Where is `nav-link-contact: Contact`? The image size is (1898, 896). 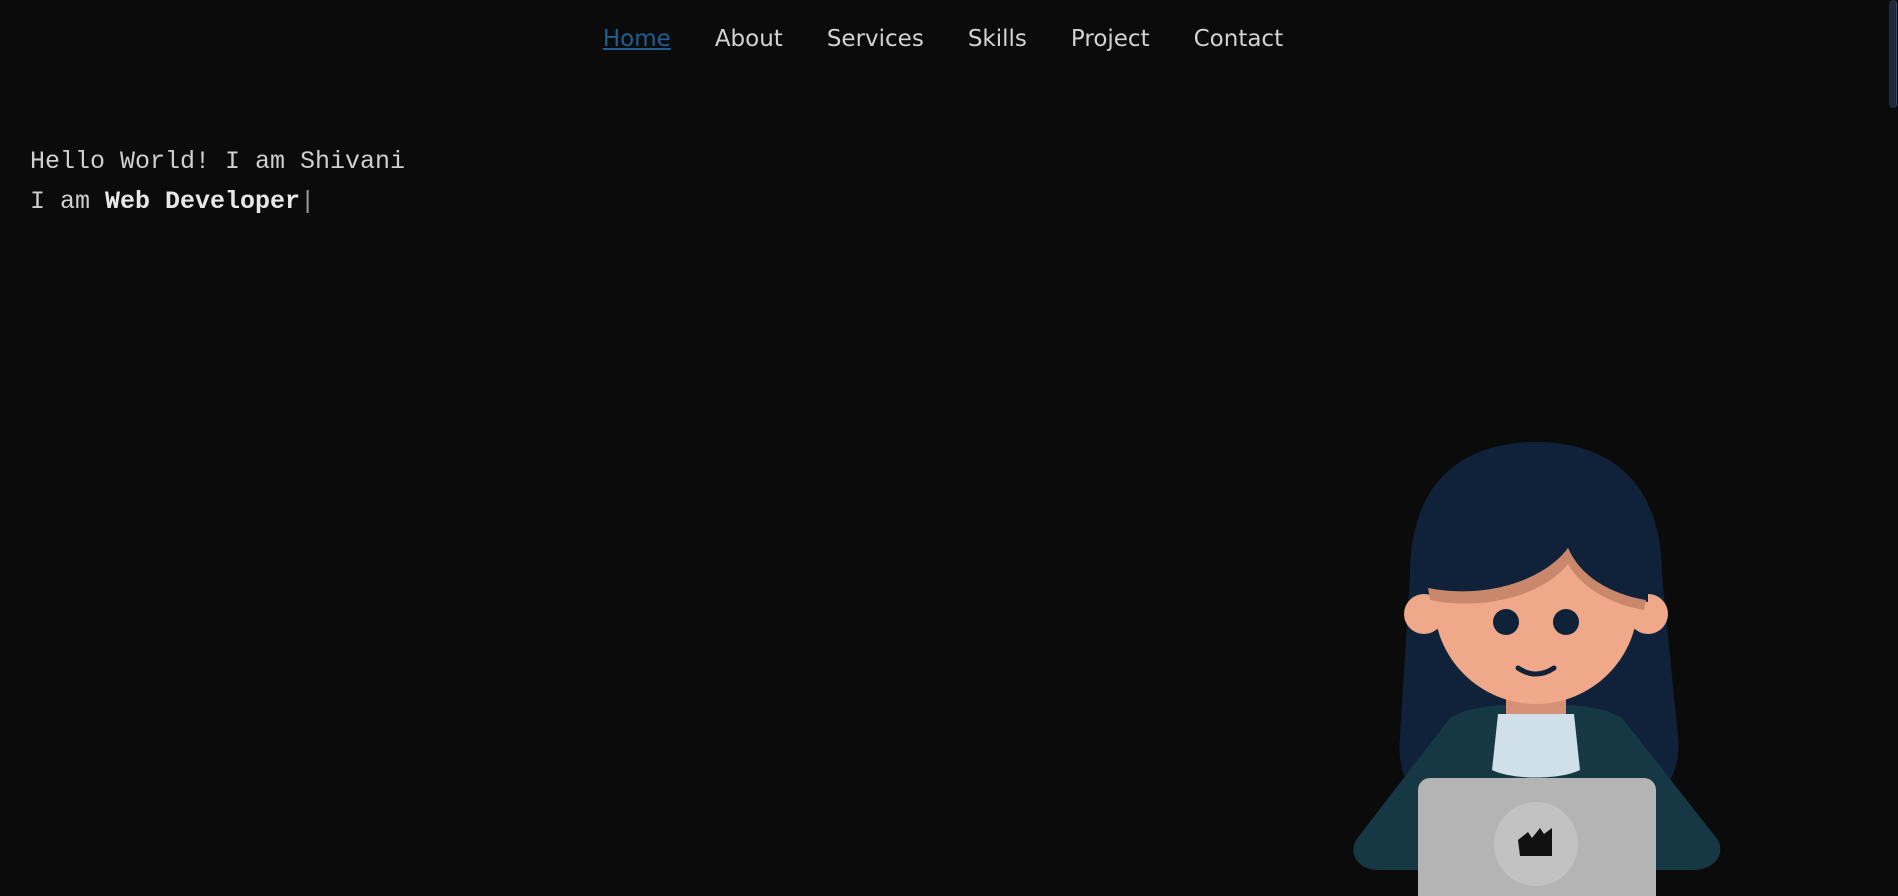
nav-link-contact: Contact is located at coordinates (1238, 39).